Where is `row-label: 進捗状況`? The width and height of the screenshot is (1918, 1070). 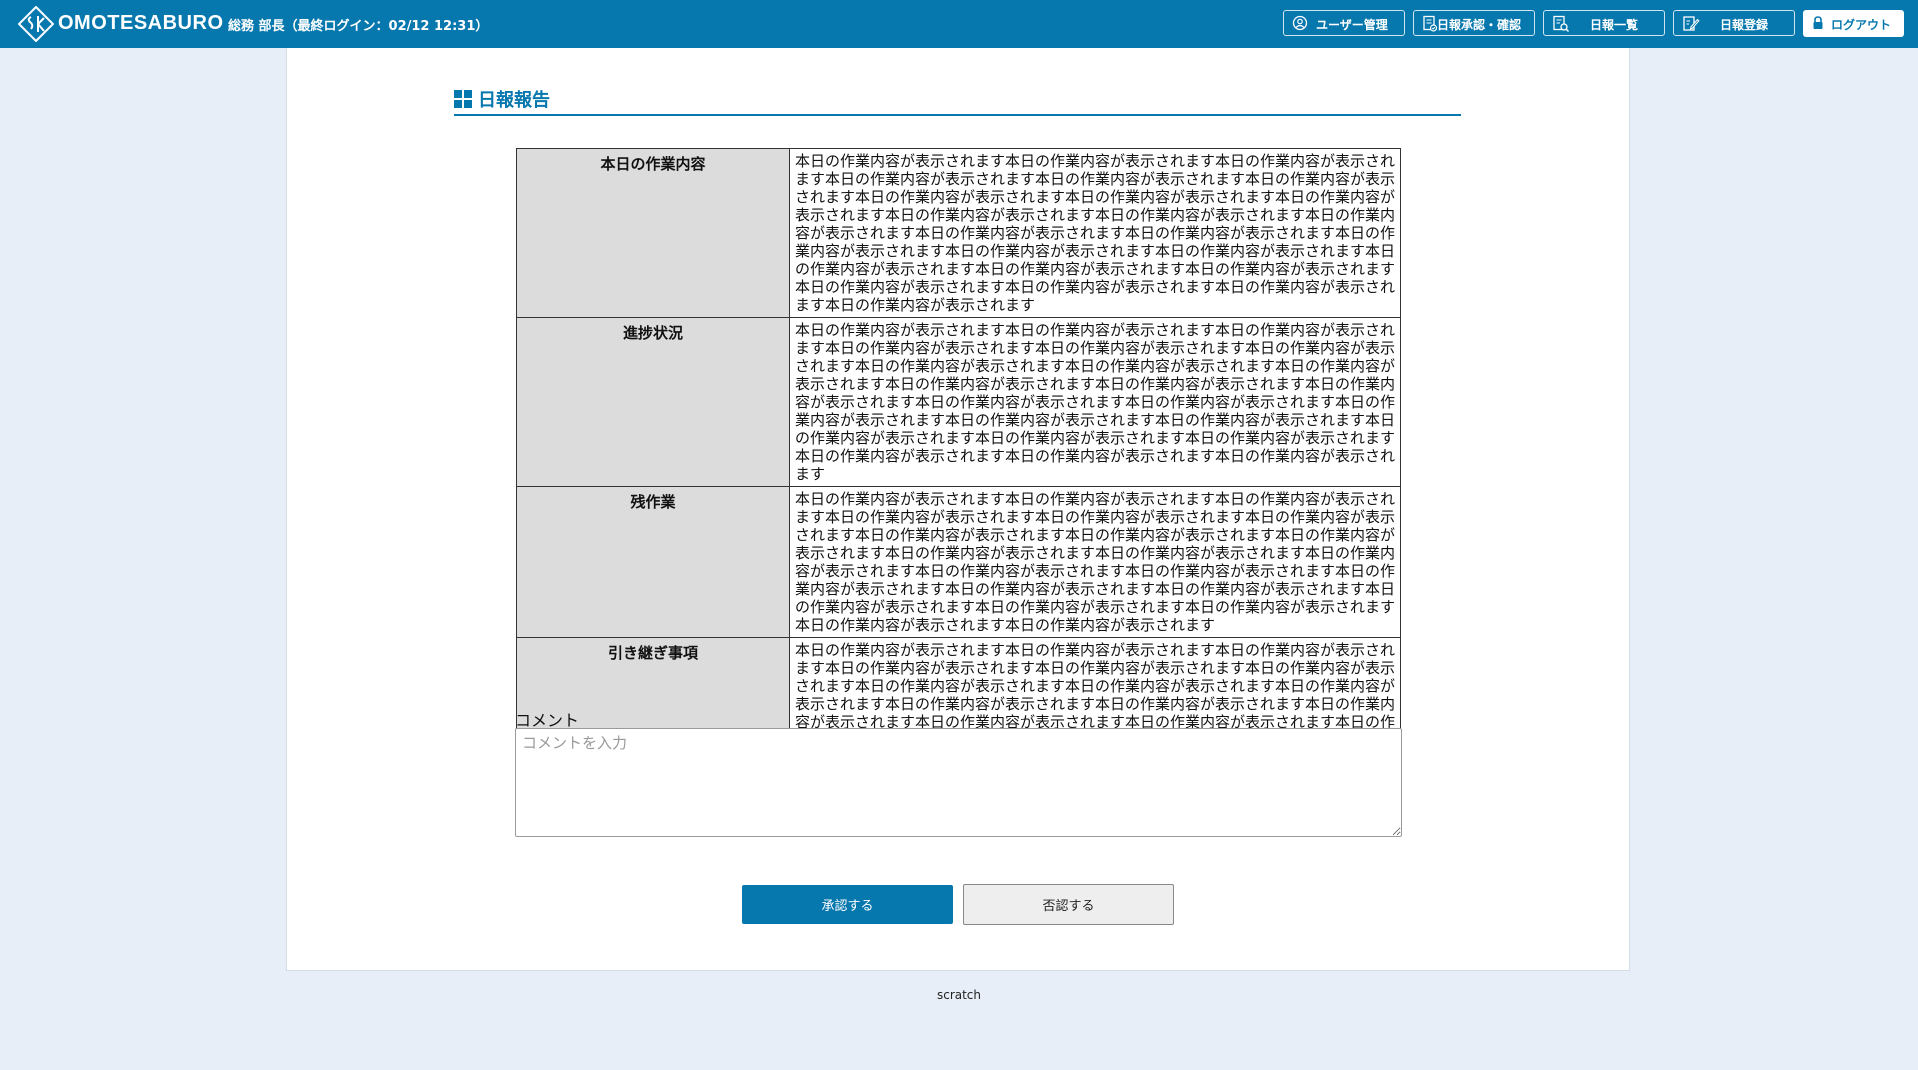 row-label: 進捗状況 is located at coordinates (653, 402).